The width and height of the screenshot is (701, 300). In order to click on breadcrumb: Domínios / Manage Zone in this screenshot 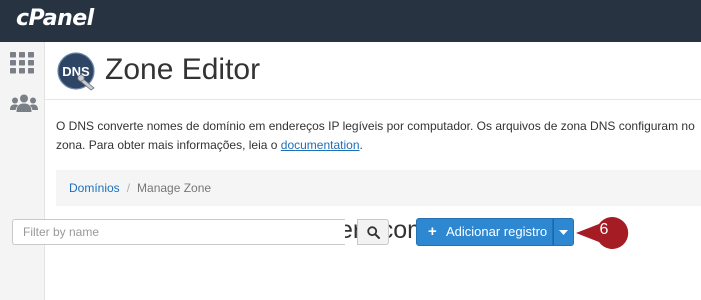, I will do `click(378, 188)`.